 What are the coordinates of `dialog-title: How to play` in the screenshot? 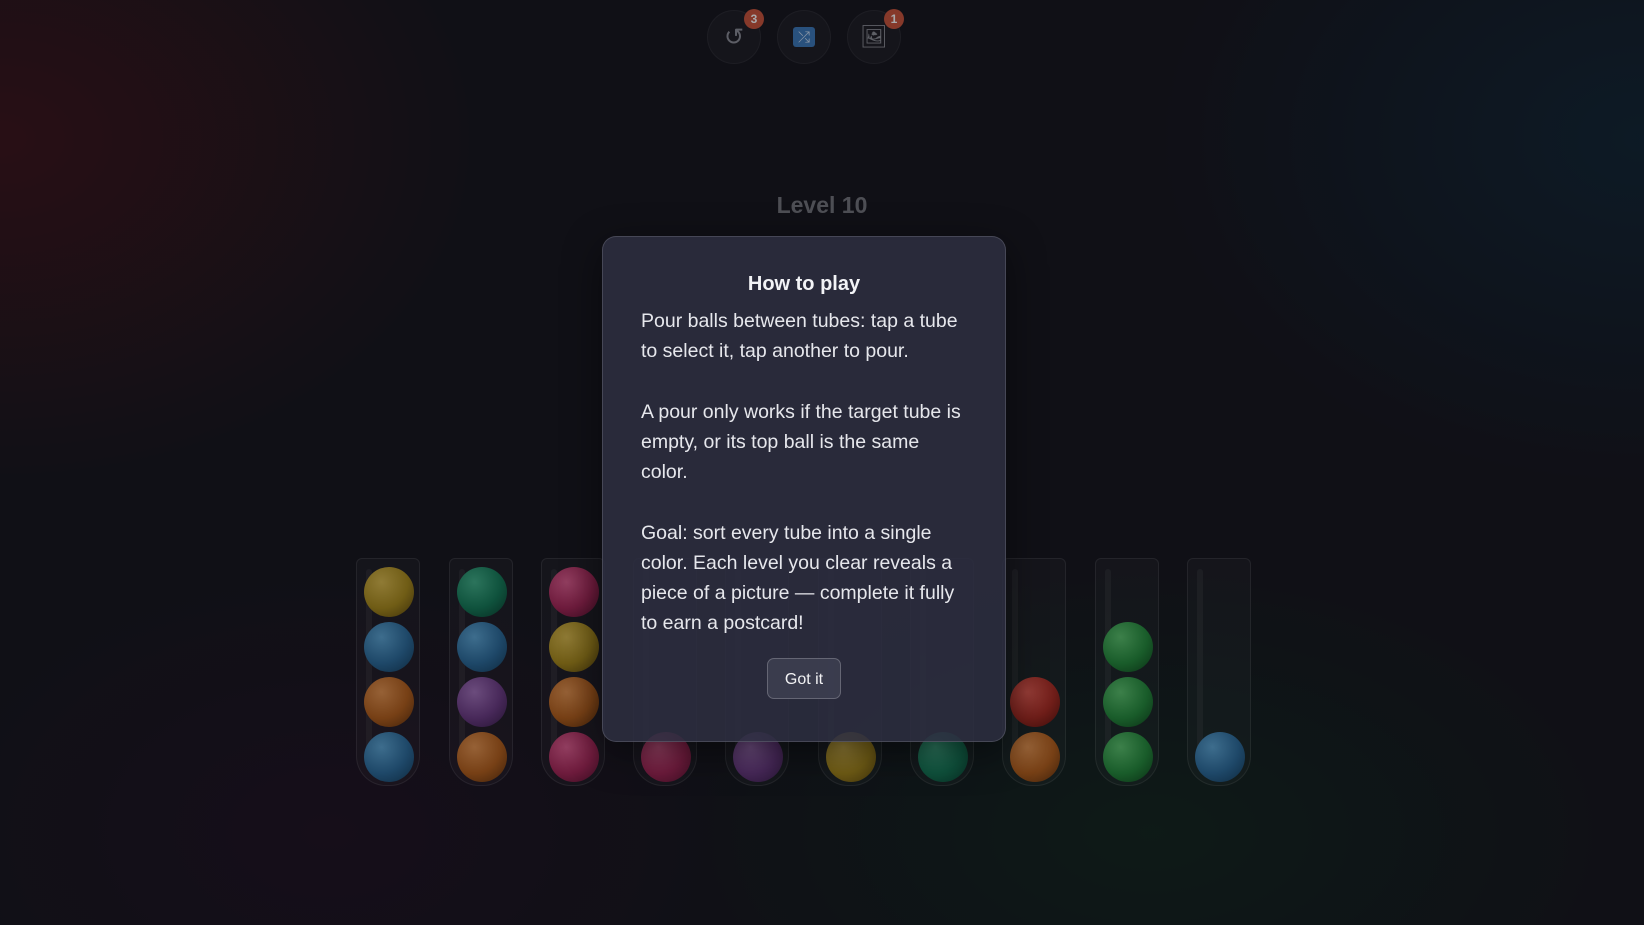 It's located at (804, 284).